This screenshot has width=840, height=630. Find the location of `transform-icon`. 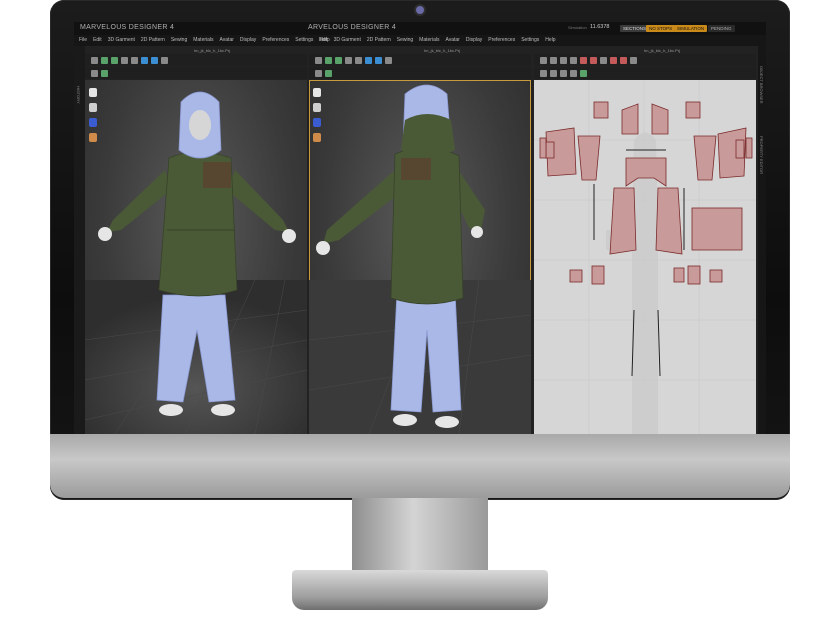

transform-icon is located at coordinates (543, 60).